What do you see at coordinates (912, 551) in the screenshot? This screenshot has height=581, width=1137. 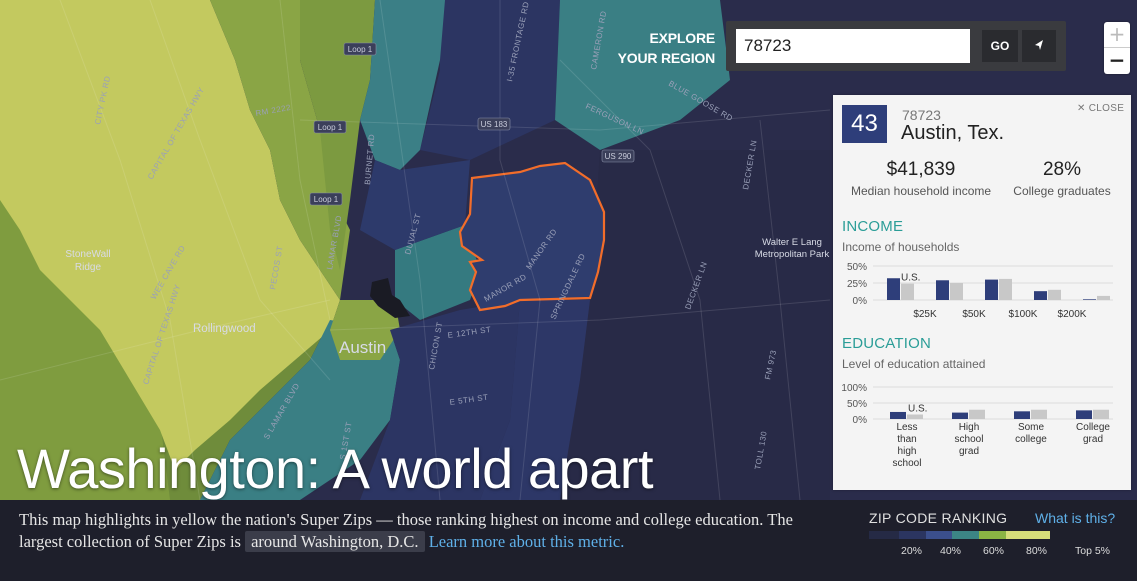 I see `legend-tick: 20%` at bounding box center [912, 551].